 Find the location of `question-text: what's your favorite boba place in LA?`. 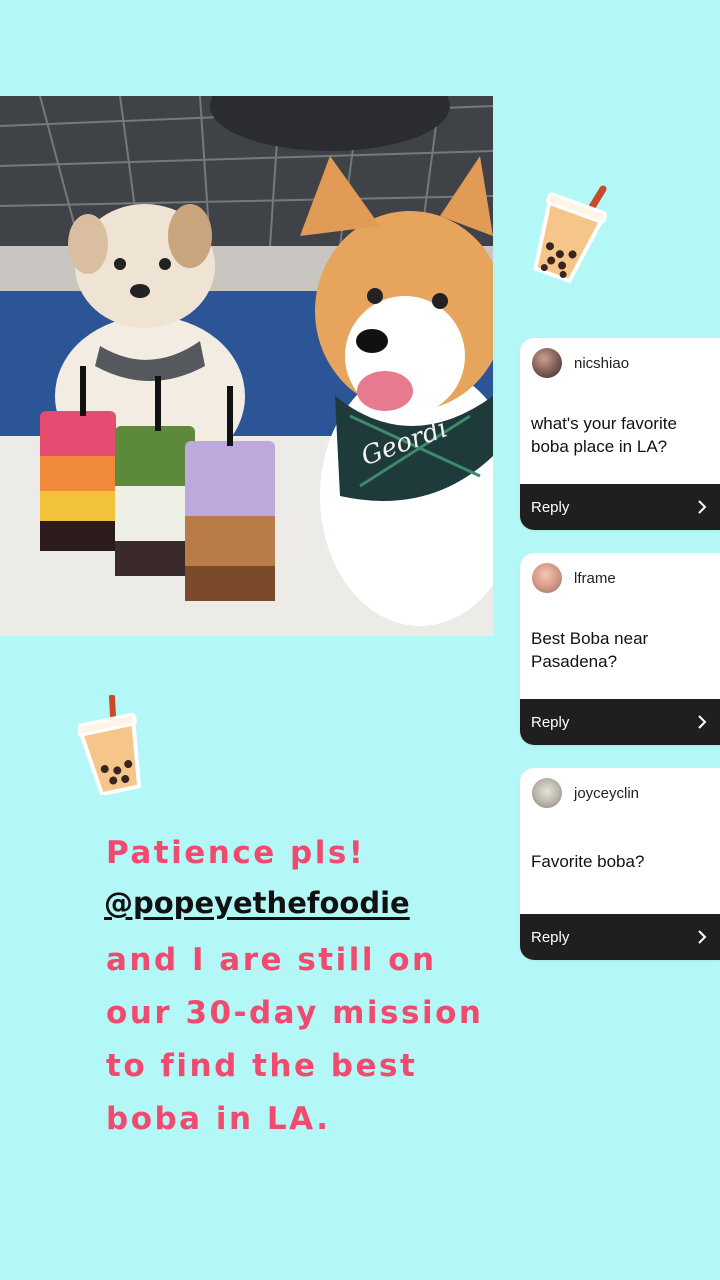

question-text: what's your favorite boba place in LA? is located at coordinates (604, 435).